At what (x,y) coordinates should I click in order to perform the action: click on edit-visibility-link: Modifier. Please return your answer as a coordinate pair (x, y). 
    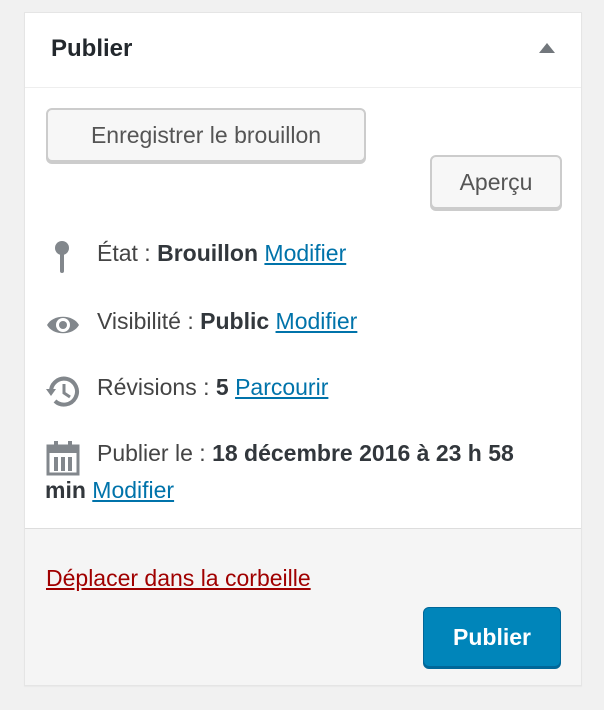
    Looking at the image, I should click on (317, 321).